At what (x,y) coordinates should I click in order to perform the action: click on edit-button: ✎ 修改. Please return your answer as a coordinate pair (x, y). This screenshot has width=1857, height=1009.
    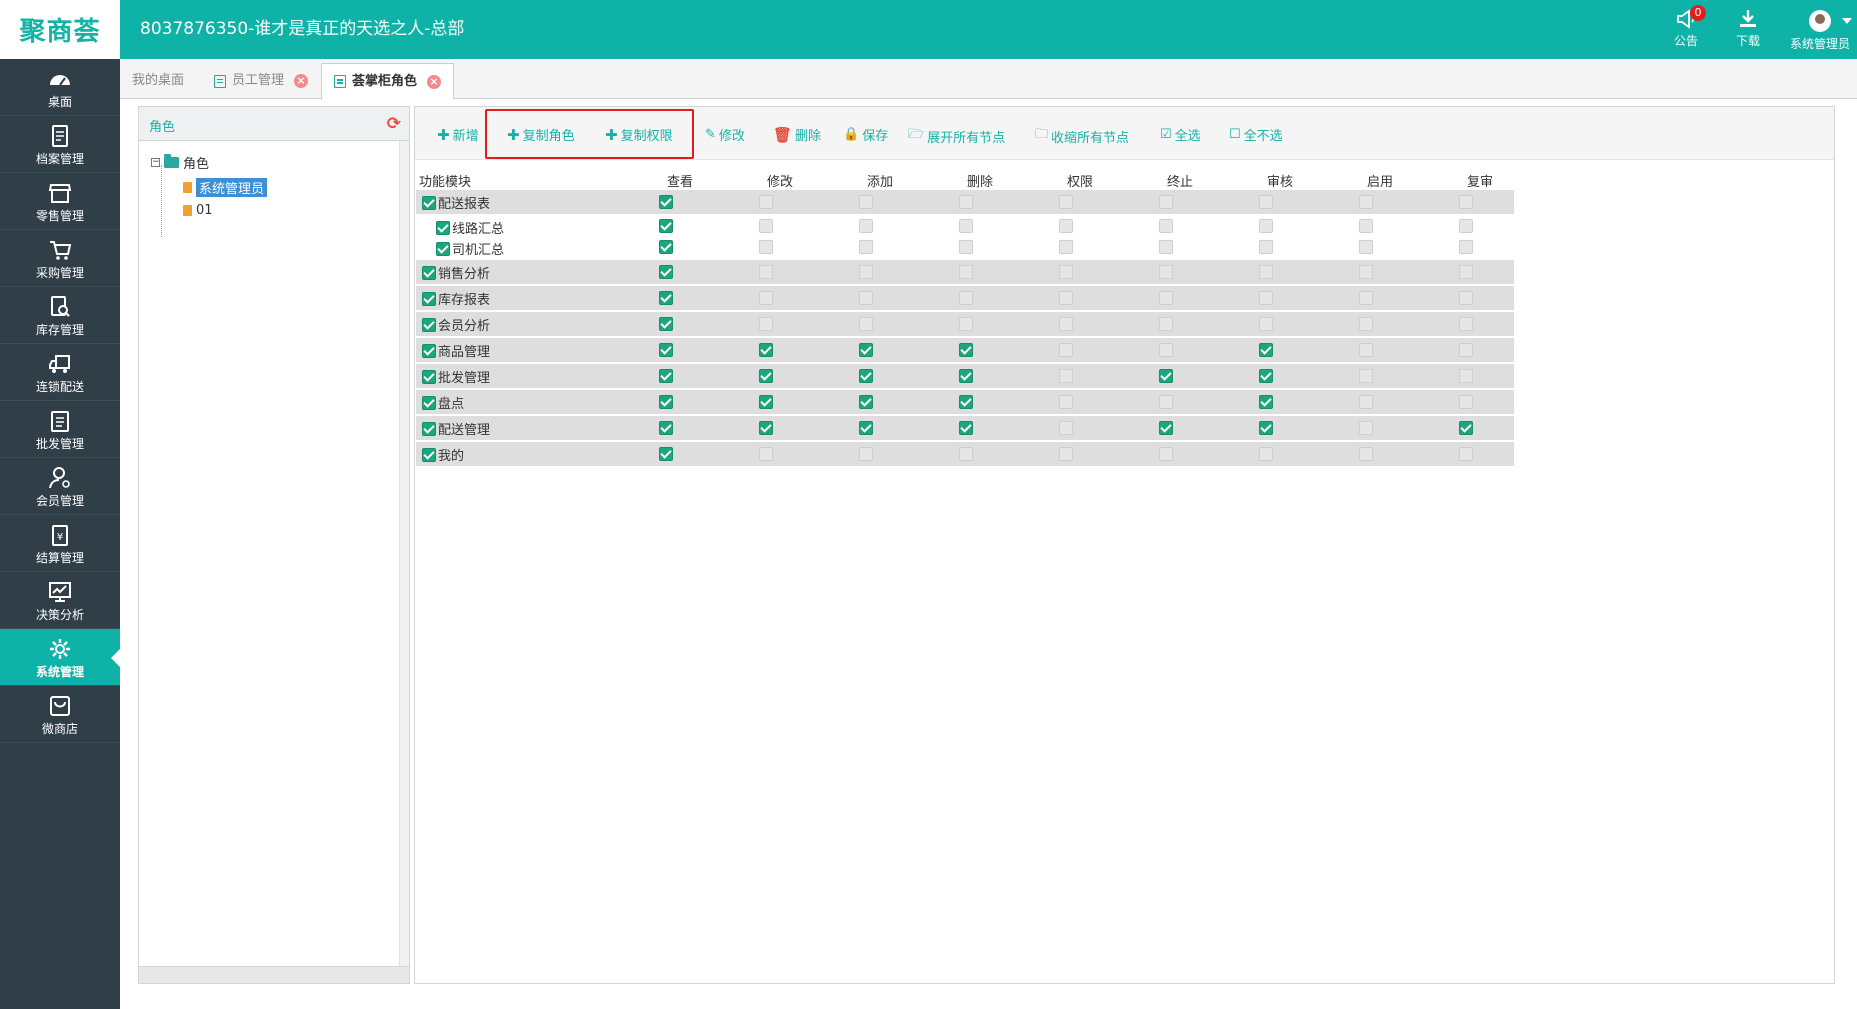
    Looking at the image, I should click on (725, 134).